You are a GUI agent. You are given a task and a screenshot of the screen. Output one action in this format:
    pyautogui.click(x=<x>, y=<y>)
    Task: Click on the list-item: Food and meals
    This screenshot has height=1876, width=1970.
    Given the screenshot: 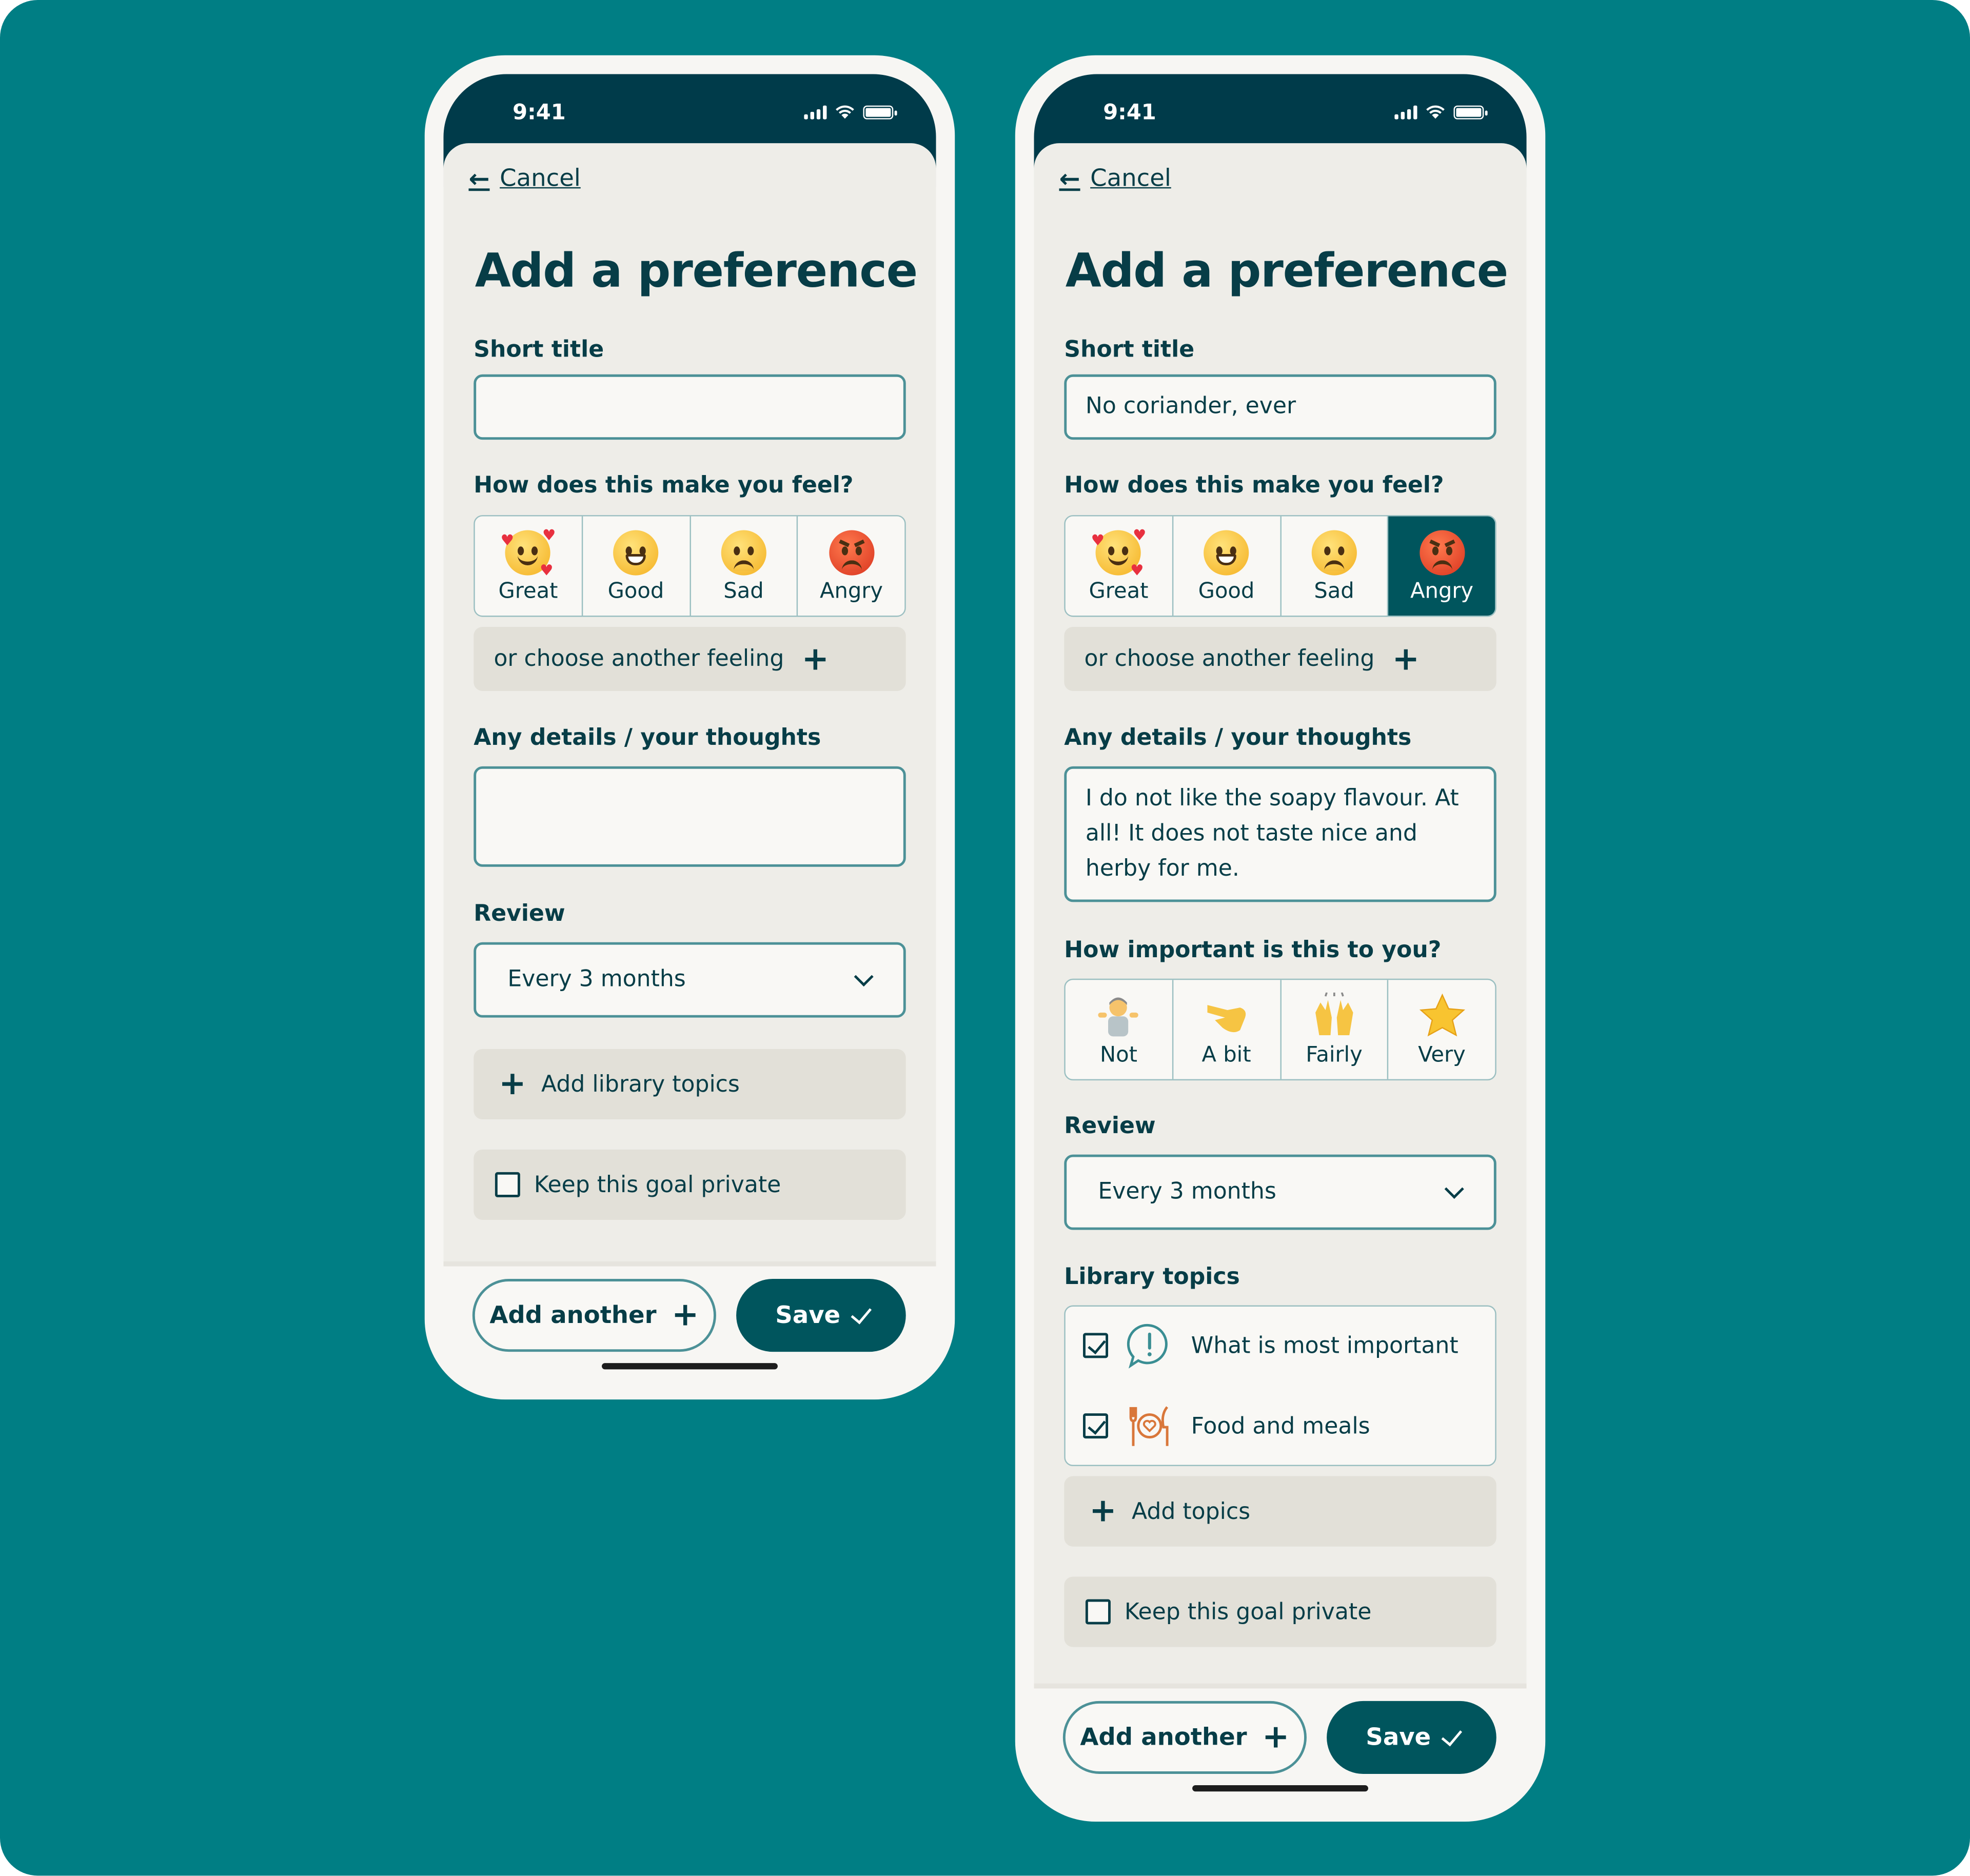 What is the action you would take?
    pyautogui.click(x=1283, y=1426)
    